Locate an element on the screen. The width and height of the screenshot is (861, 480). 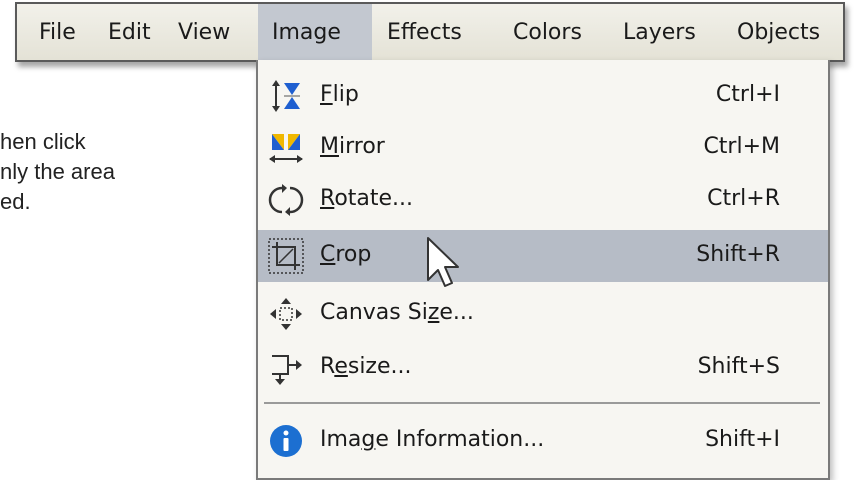
menu-file: File is located at coordinates (57, 32).